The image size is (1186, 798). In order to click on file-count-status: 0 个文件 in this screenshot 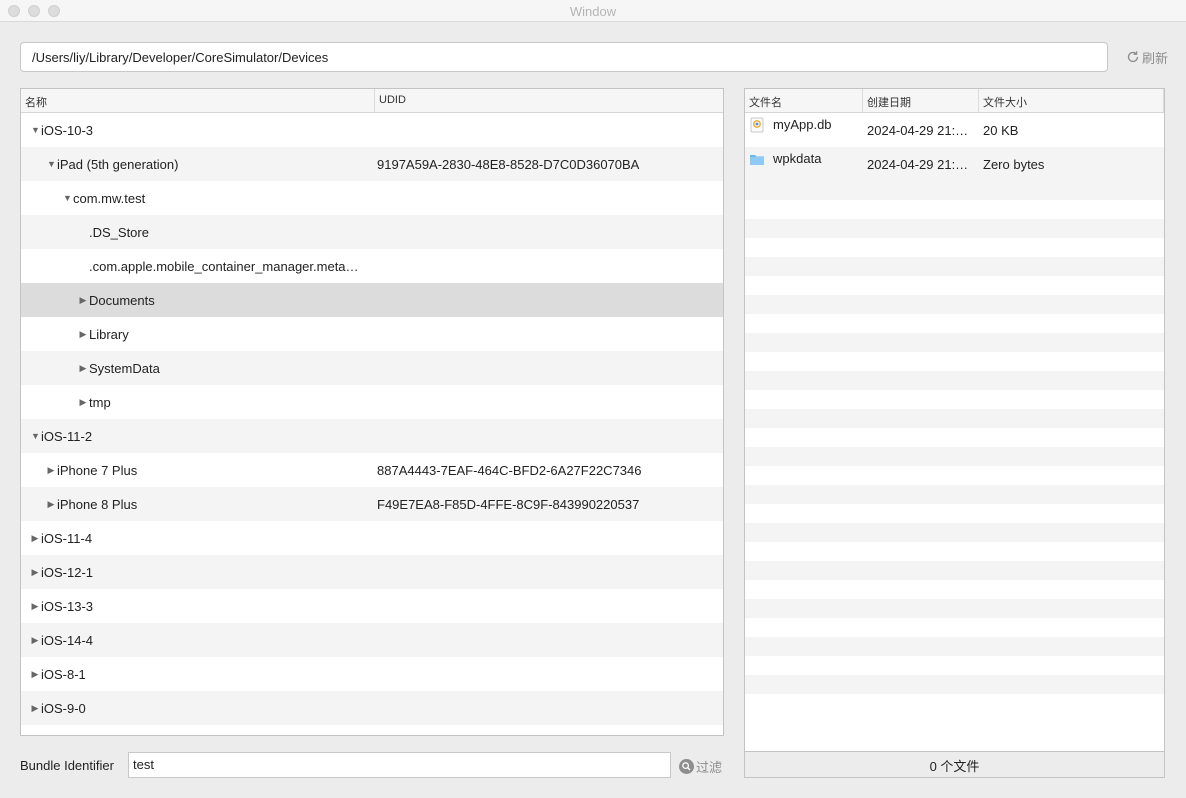, I will do `click(954, 765)`.